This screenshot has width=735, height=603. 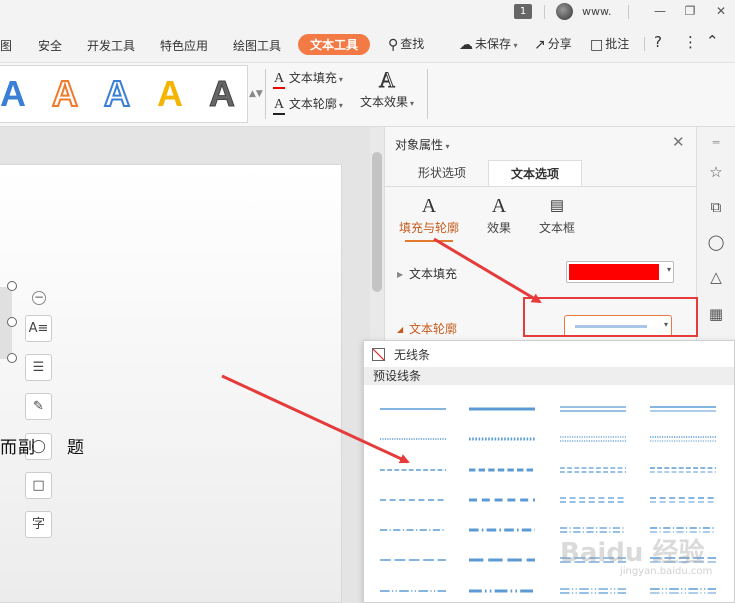 I want to click on search-button: ⚲ 查找, so click(x=406, y=44).